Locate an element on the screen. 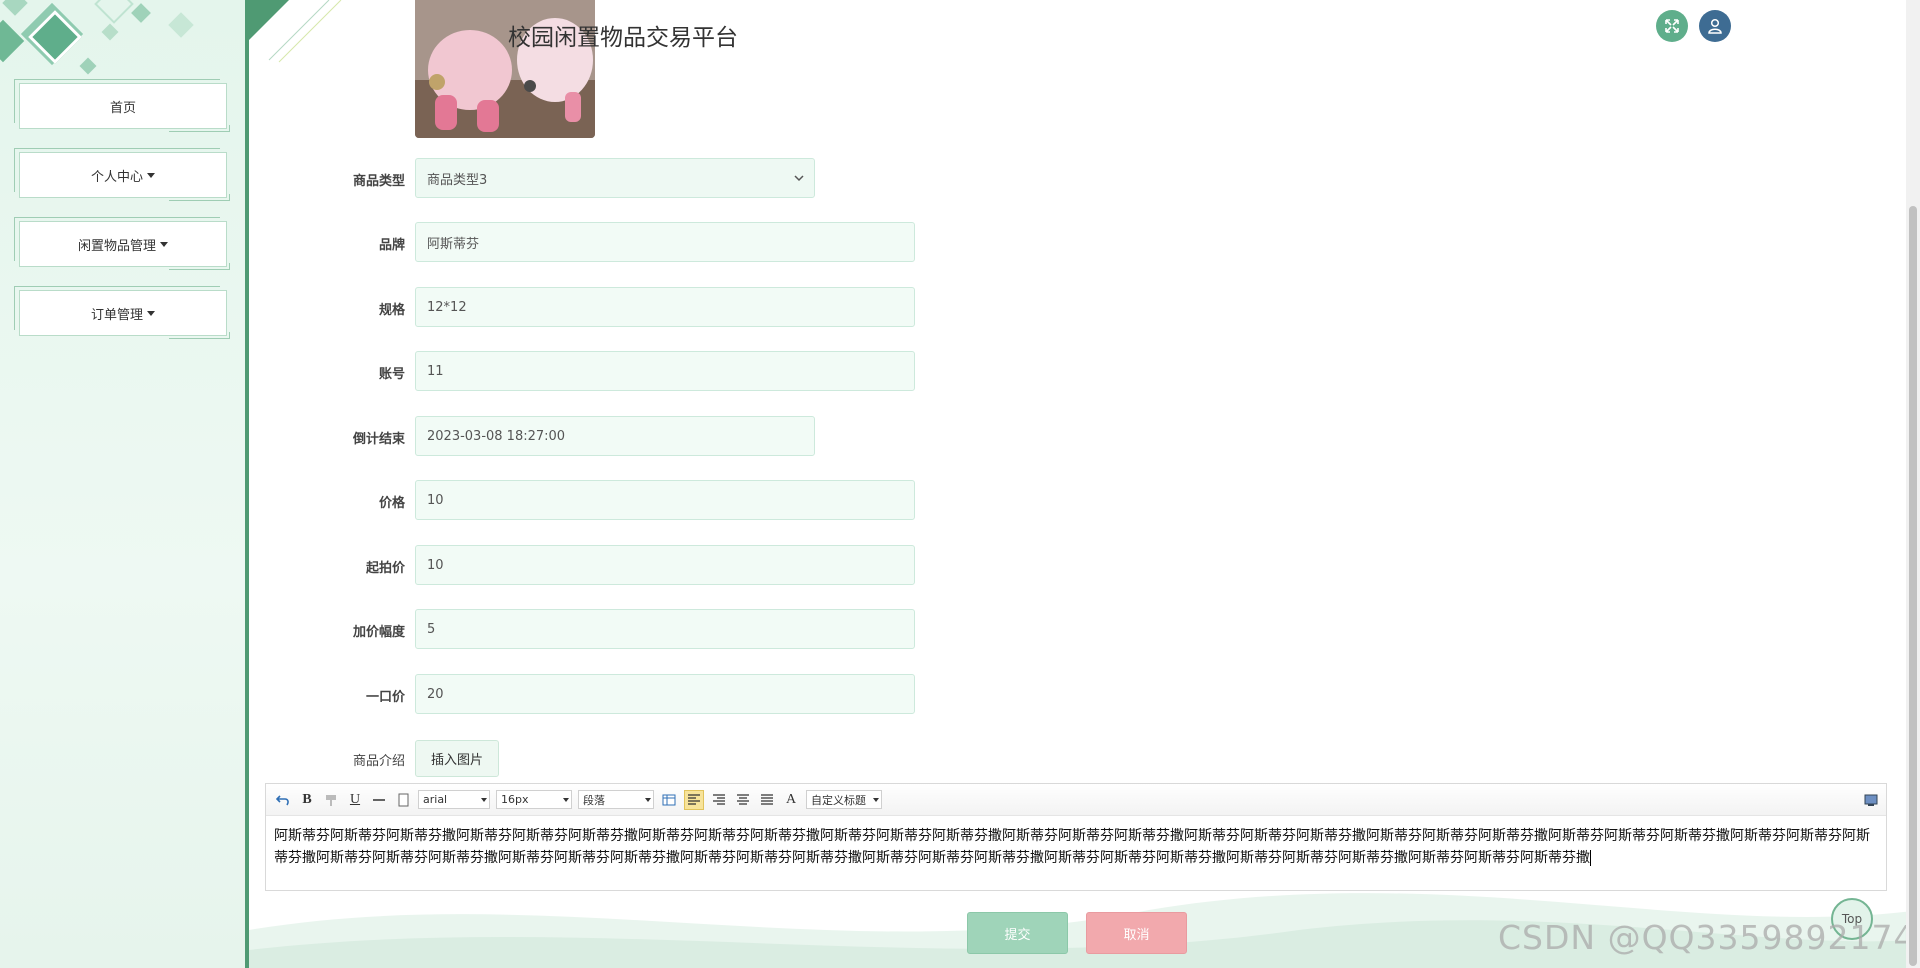 This screenshot has height=968, width=1920. brand-field: 阿斯蒂芬 is located at coordinates (665, 242).